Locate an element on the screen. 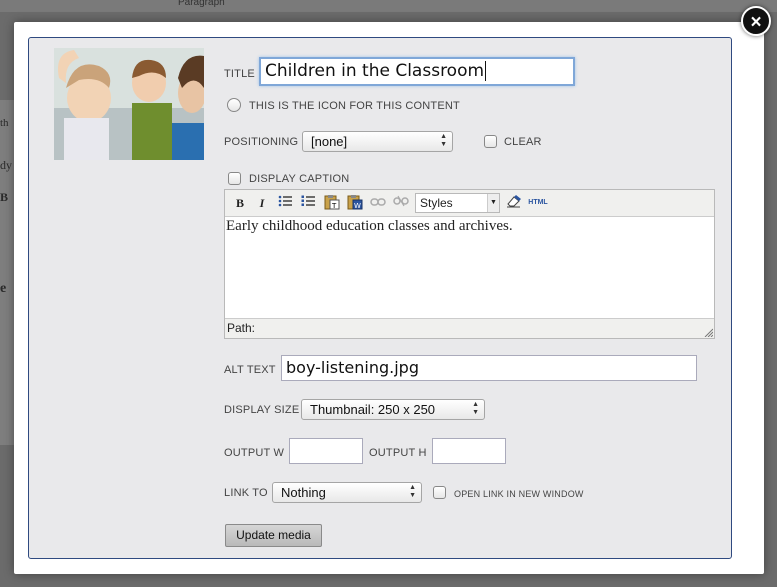  resize-handle-icon is located at coordinates (708, 332).